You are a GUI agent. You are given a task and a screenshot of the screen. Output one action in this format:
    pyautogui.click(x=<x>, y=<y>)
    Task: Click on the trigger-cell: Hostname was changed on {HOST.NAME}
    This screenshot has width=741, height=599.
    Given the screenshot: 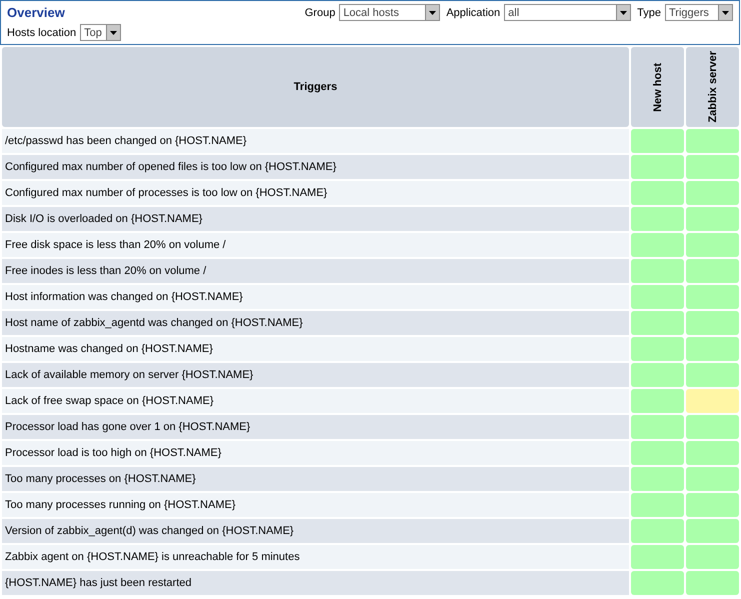 What is the action you would take?
    pyautogui.click(x=315, y=349)
    